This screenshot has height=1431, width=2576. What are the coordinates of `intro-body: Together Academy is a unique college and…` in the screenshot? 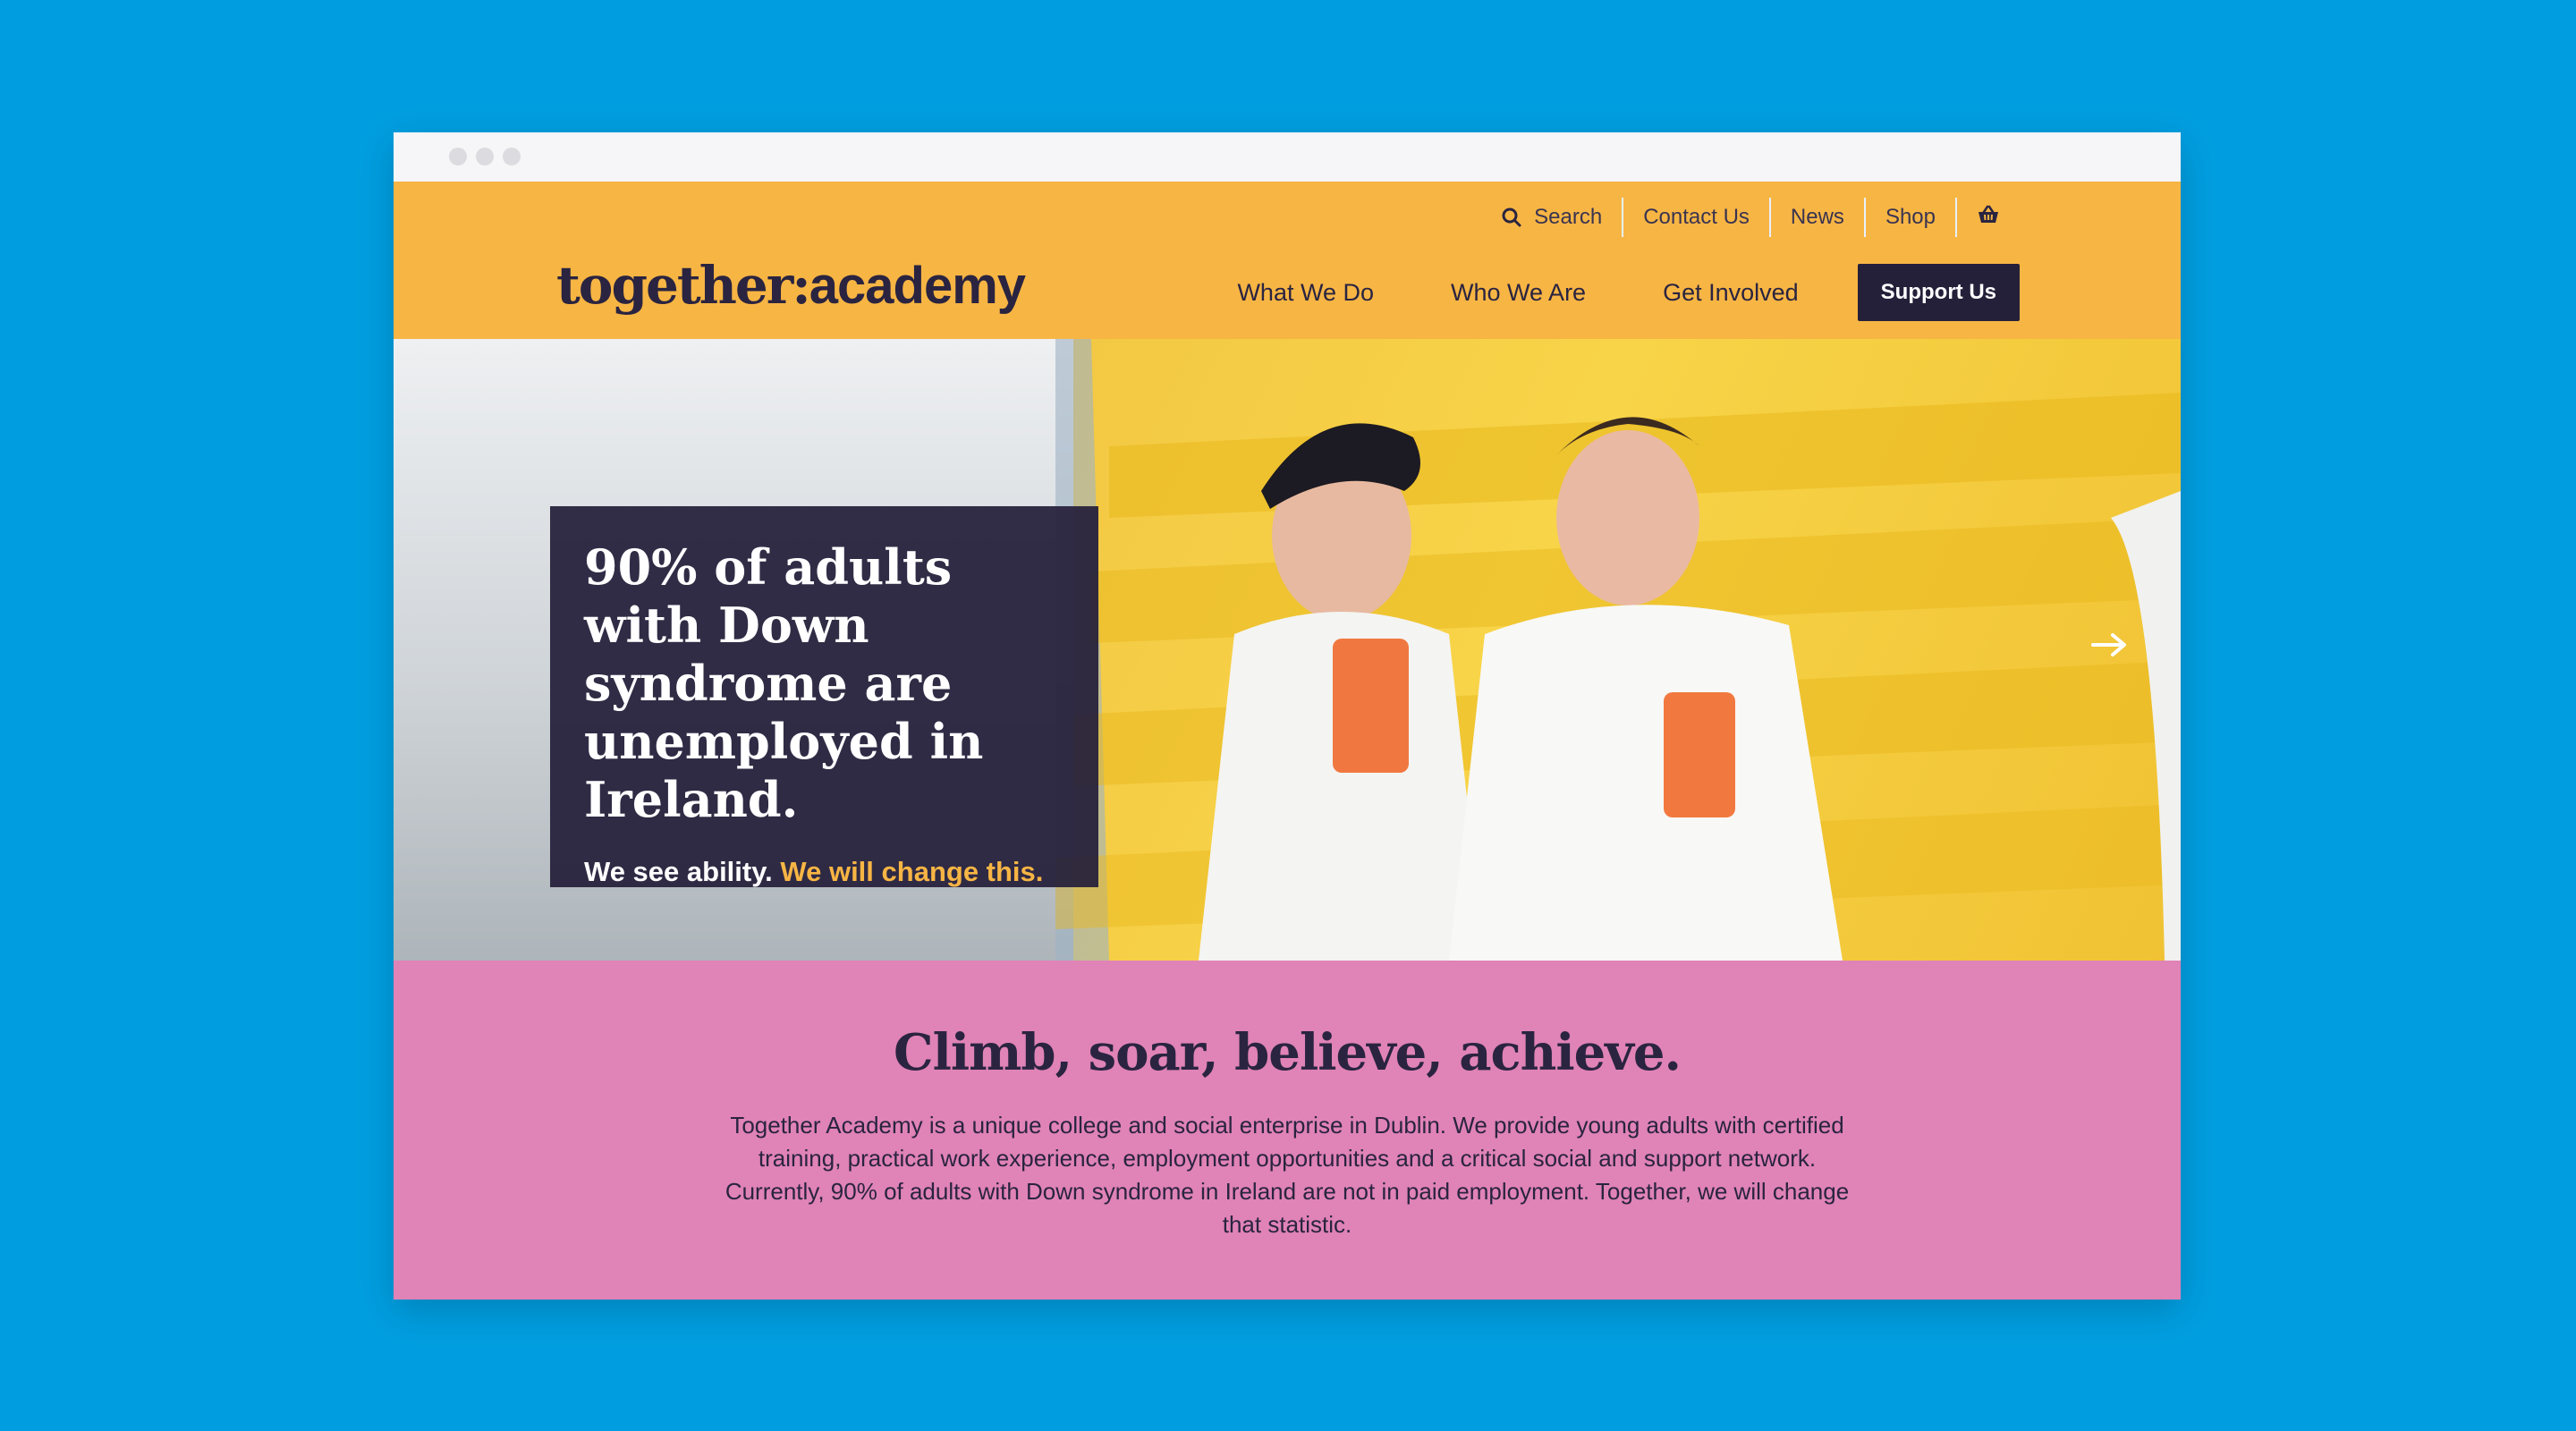 It's located at (1287, 1175).